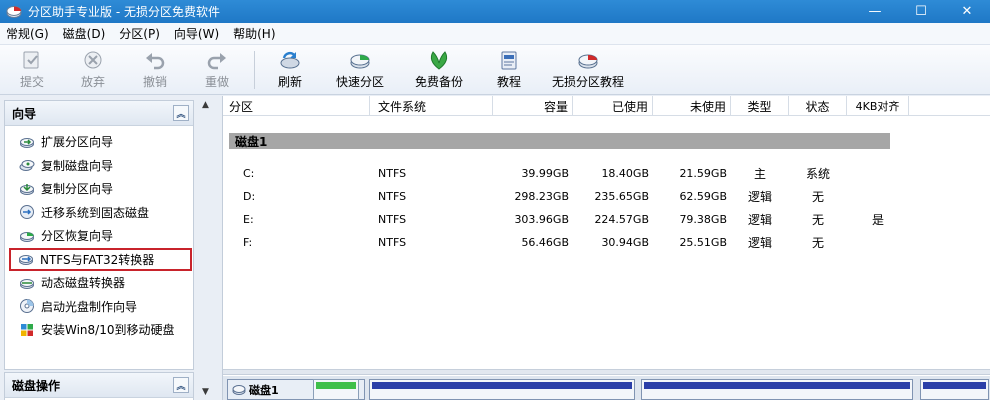 The image size is (990, 400). I want to click on wizard-item-label: NTFS与FAT32转换器, so click(97, 259).